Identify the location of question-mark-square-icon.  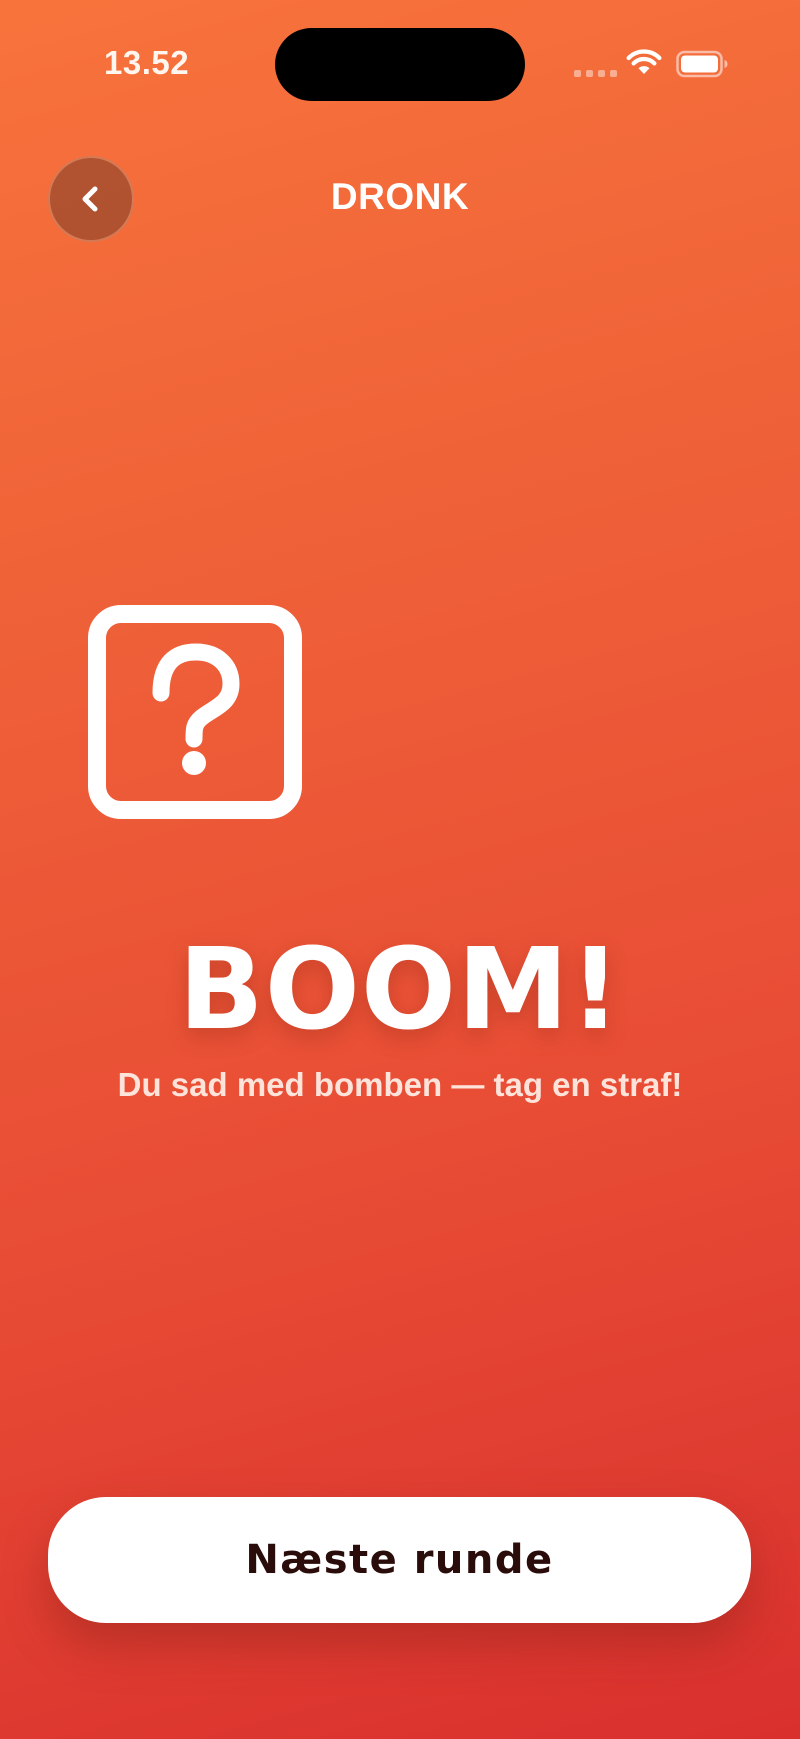
(195, 712).